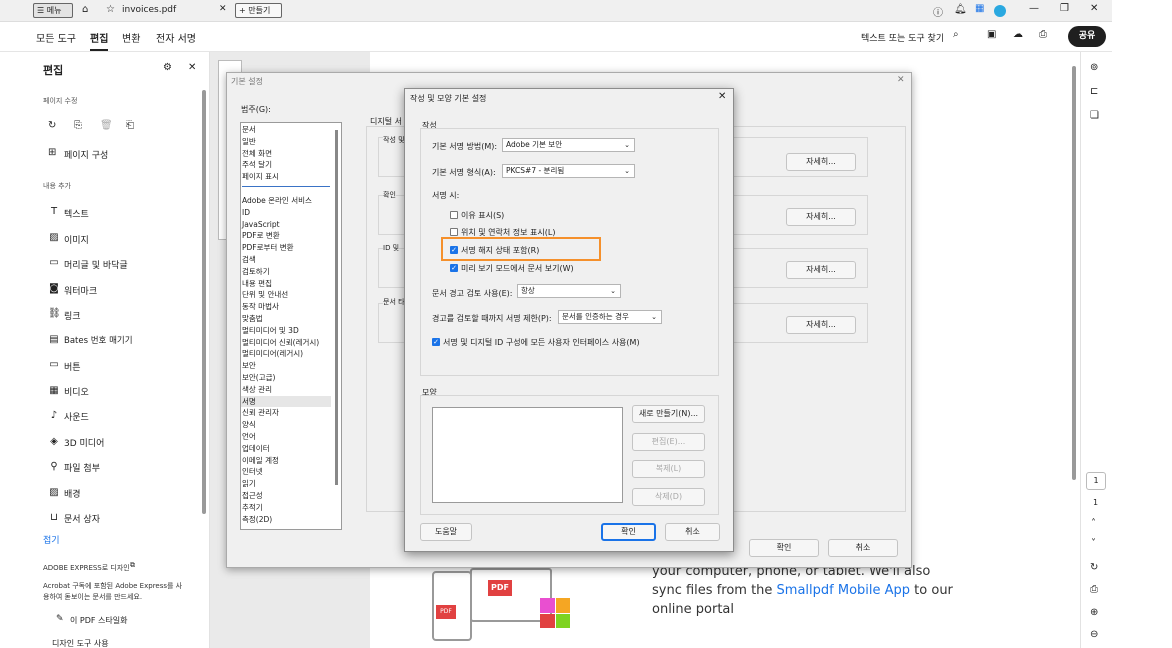  What do you see at coordinates (280, 496) in the screenshot?
I see `category-item: 접근성` at bounding box center [280, 496].